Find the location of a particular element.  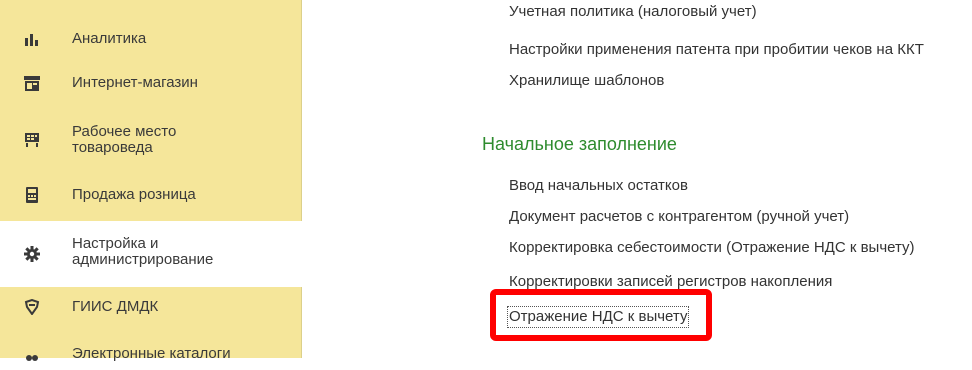

sidebar-item-online-store: Интернет-магазин is located at coordinates (151, 83).